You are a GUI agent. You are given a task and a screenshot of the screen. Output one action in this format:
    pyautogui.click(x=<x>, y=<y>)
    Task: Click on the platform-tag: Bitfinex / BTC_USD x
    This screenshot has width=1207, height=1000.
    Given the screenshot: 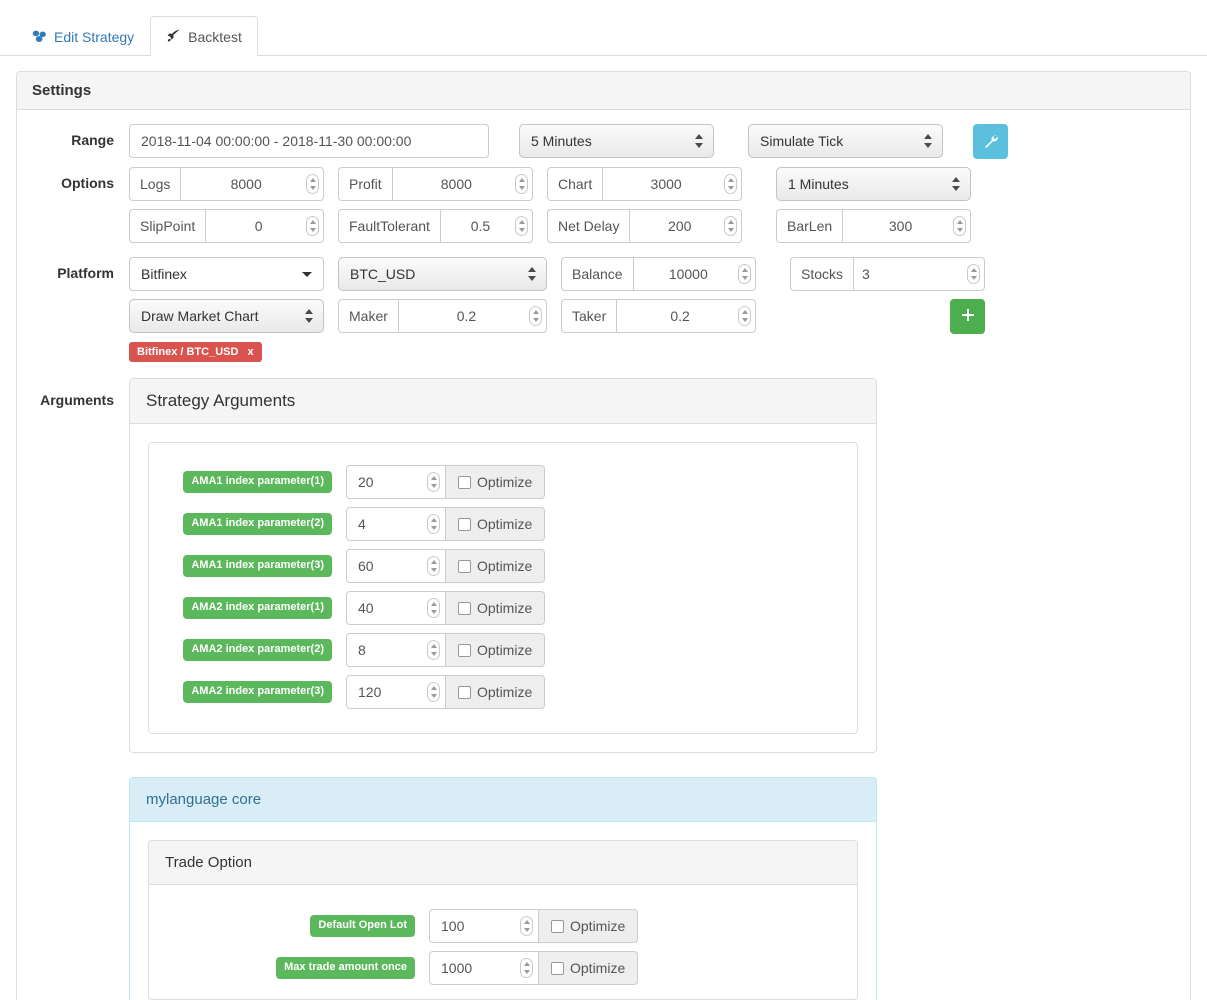 What is the action you would take?
    pyautogui.click(x=195, y=352)
    